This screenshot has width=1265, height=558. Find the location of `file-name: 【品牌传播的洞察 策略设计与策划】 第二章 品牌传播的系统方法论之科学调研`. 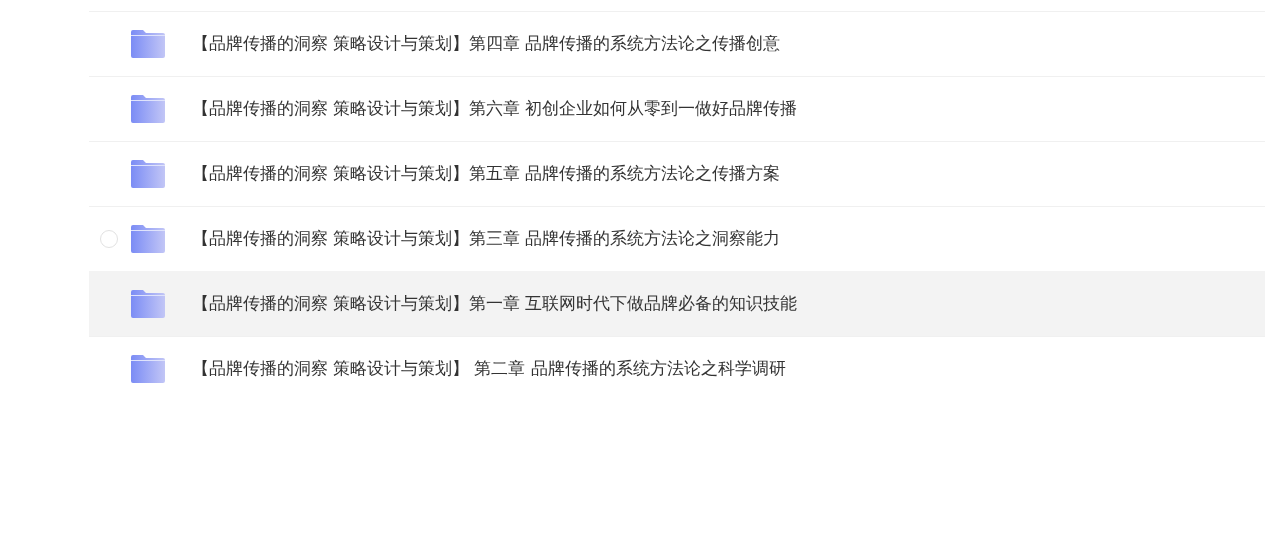

file-name: 【品牌传播的洞察 策略设计与策划】 第二章 品牌传播的系统方法论之科学调研 is located at coordinates (489, 369).